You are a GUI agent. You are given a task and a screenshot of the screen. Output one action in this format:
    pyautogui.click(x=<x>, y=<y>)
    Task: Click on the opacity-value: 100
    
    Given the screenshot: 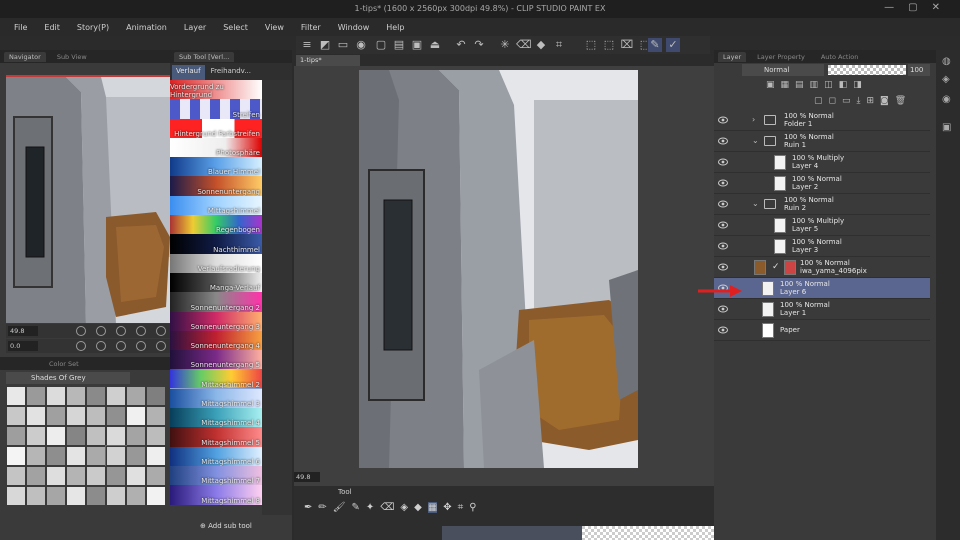 What is the action you would take?
    pyautogui.click(x=919, y=70)
    